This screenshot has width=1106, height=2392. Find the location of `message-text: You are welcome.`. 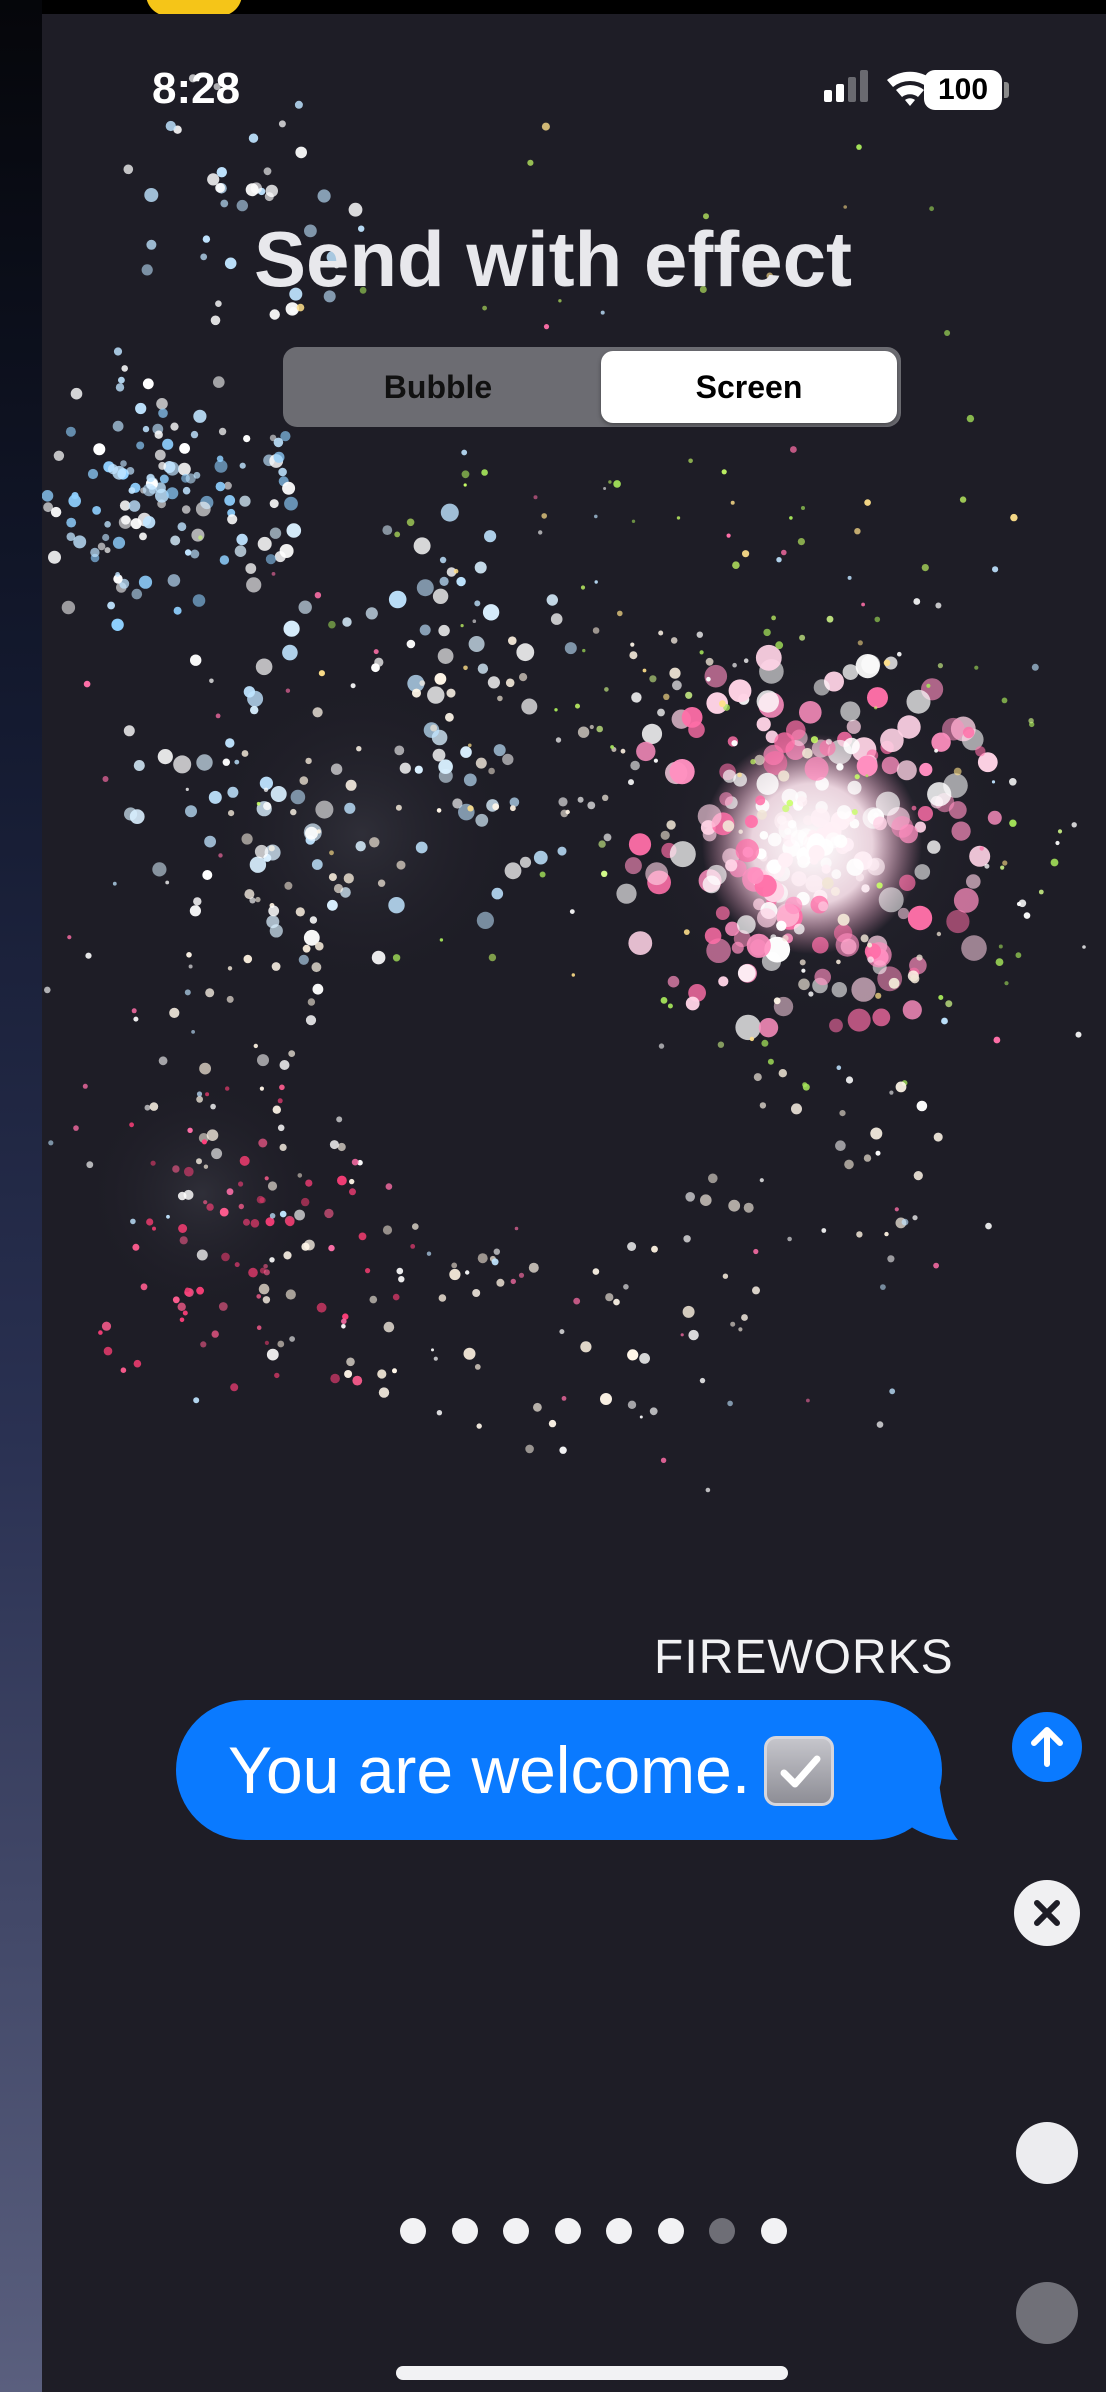

message-text: You are welcome. is located at coordinates (489, 1770).